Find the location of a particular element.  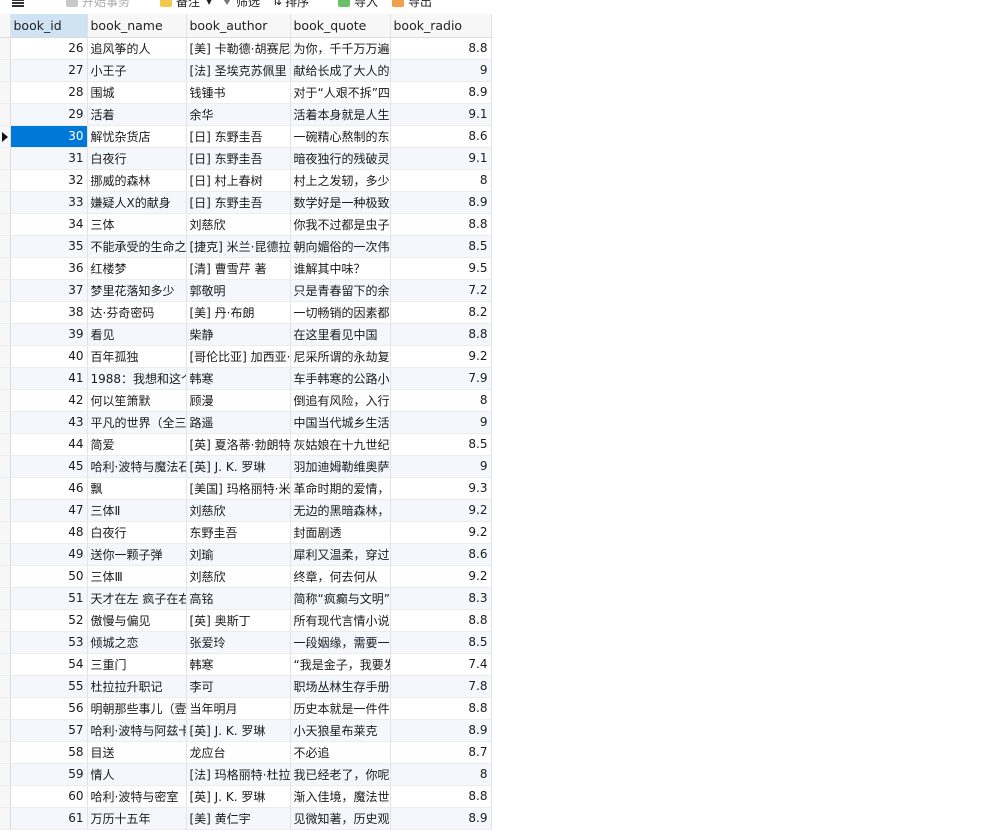

table-row: 39 看见 柴静 在这里看见中国 8.8 is located at coordinates (246, 334).